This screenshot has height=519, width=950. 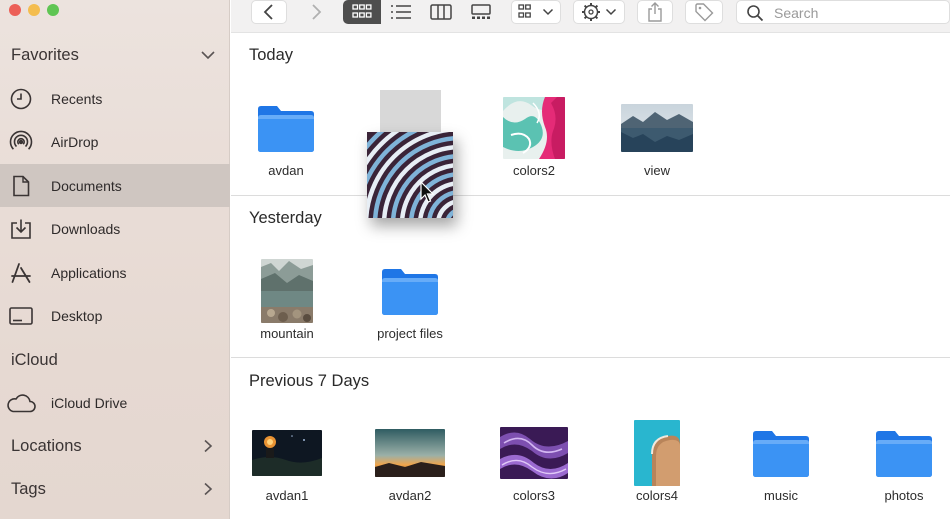 What do you see at coordinates (410, 495) in the screenshot?
I see `file-name: avdan2` at bounding box center [410, 495].